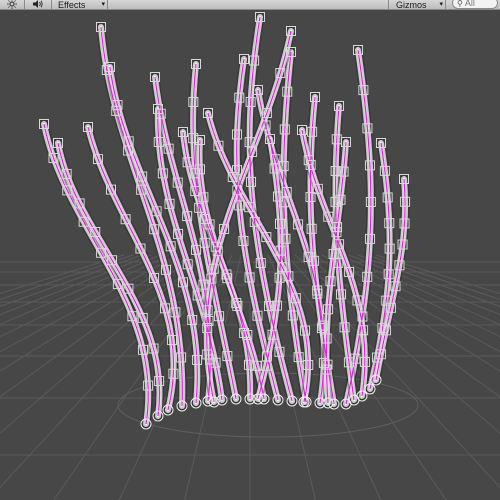 The image size is (500, 500). I want to click on gizmos-dropdown: Gizmos ▾, so click(417, 5).